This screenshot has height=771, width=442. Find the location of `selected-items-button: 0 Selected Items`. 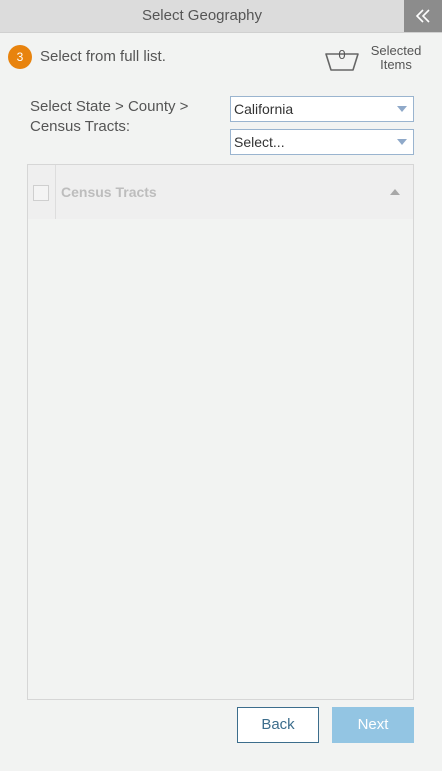

selected-items-button: 0 Selected Items is located at coordinates (378, 60).